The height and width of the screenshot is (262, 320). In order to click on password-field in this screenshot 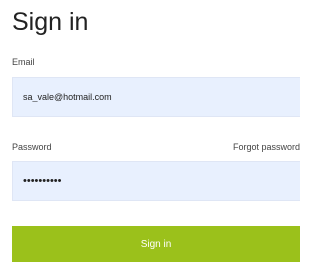, I will do `click(156, 181)`.